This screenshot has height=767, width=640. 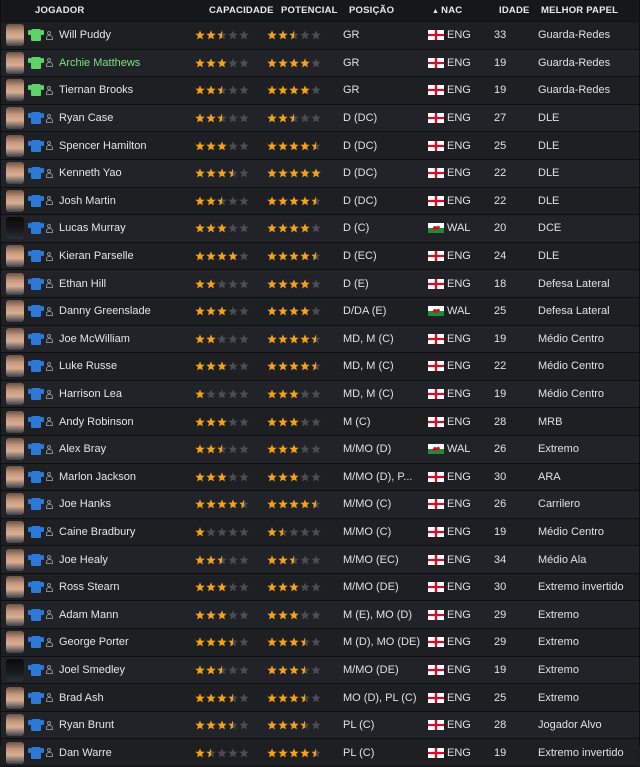 What do you see at coordinates (89, 587) in the screenshot?
I see `player-name: Ross Stearn` at bounding box center [89, 587].